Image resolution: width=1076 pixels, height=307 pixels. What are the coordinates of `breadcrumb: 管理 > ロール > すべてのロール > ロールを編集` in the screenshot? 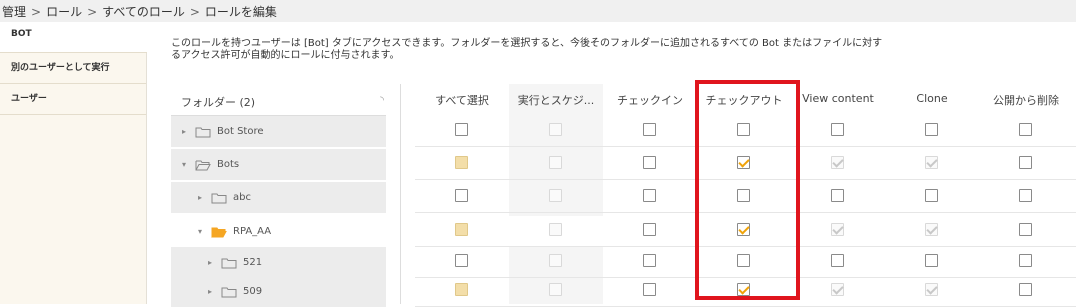 It's located at (538, 11).